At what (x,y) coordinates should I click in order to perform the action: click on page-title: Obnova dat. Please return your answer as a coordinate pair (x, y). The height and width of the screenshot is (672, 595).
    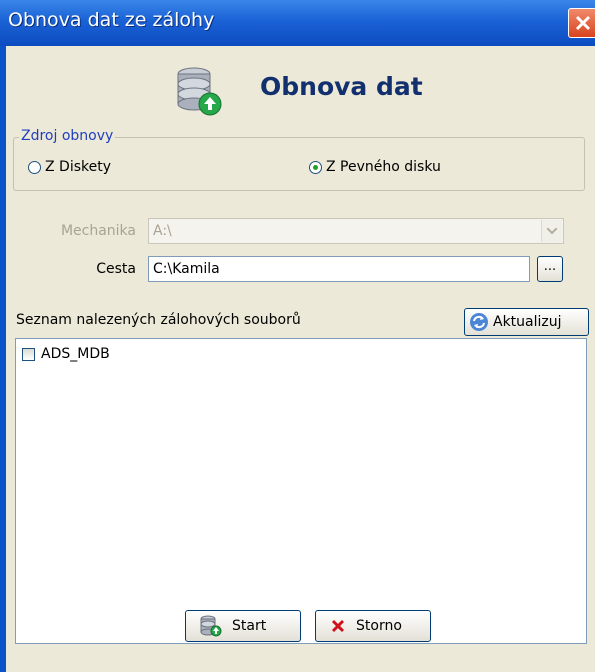
    Looking at the image, I should click on (341, 86).